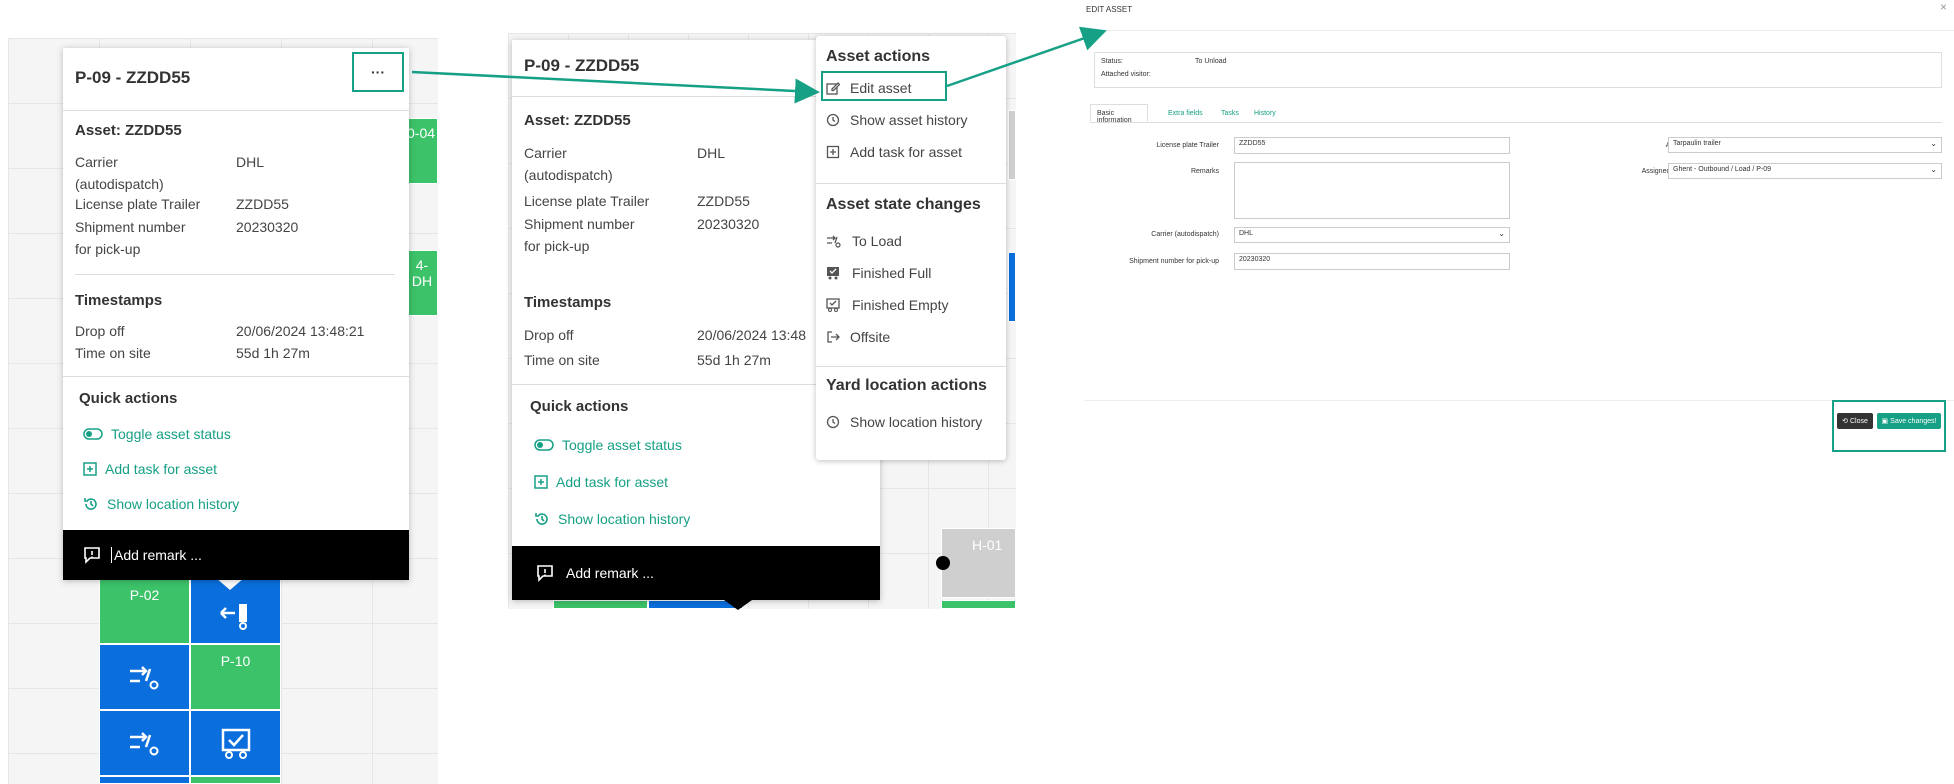 The image size is (1954, 784). What do you see at coordinates (615, 87) in the screenshot?
I see `arrow-more-to-edit` at bounding box center [615, 87].